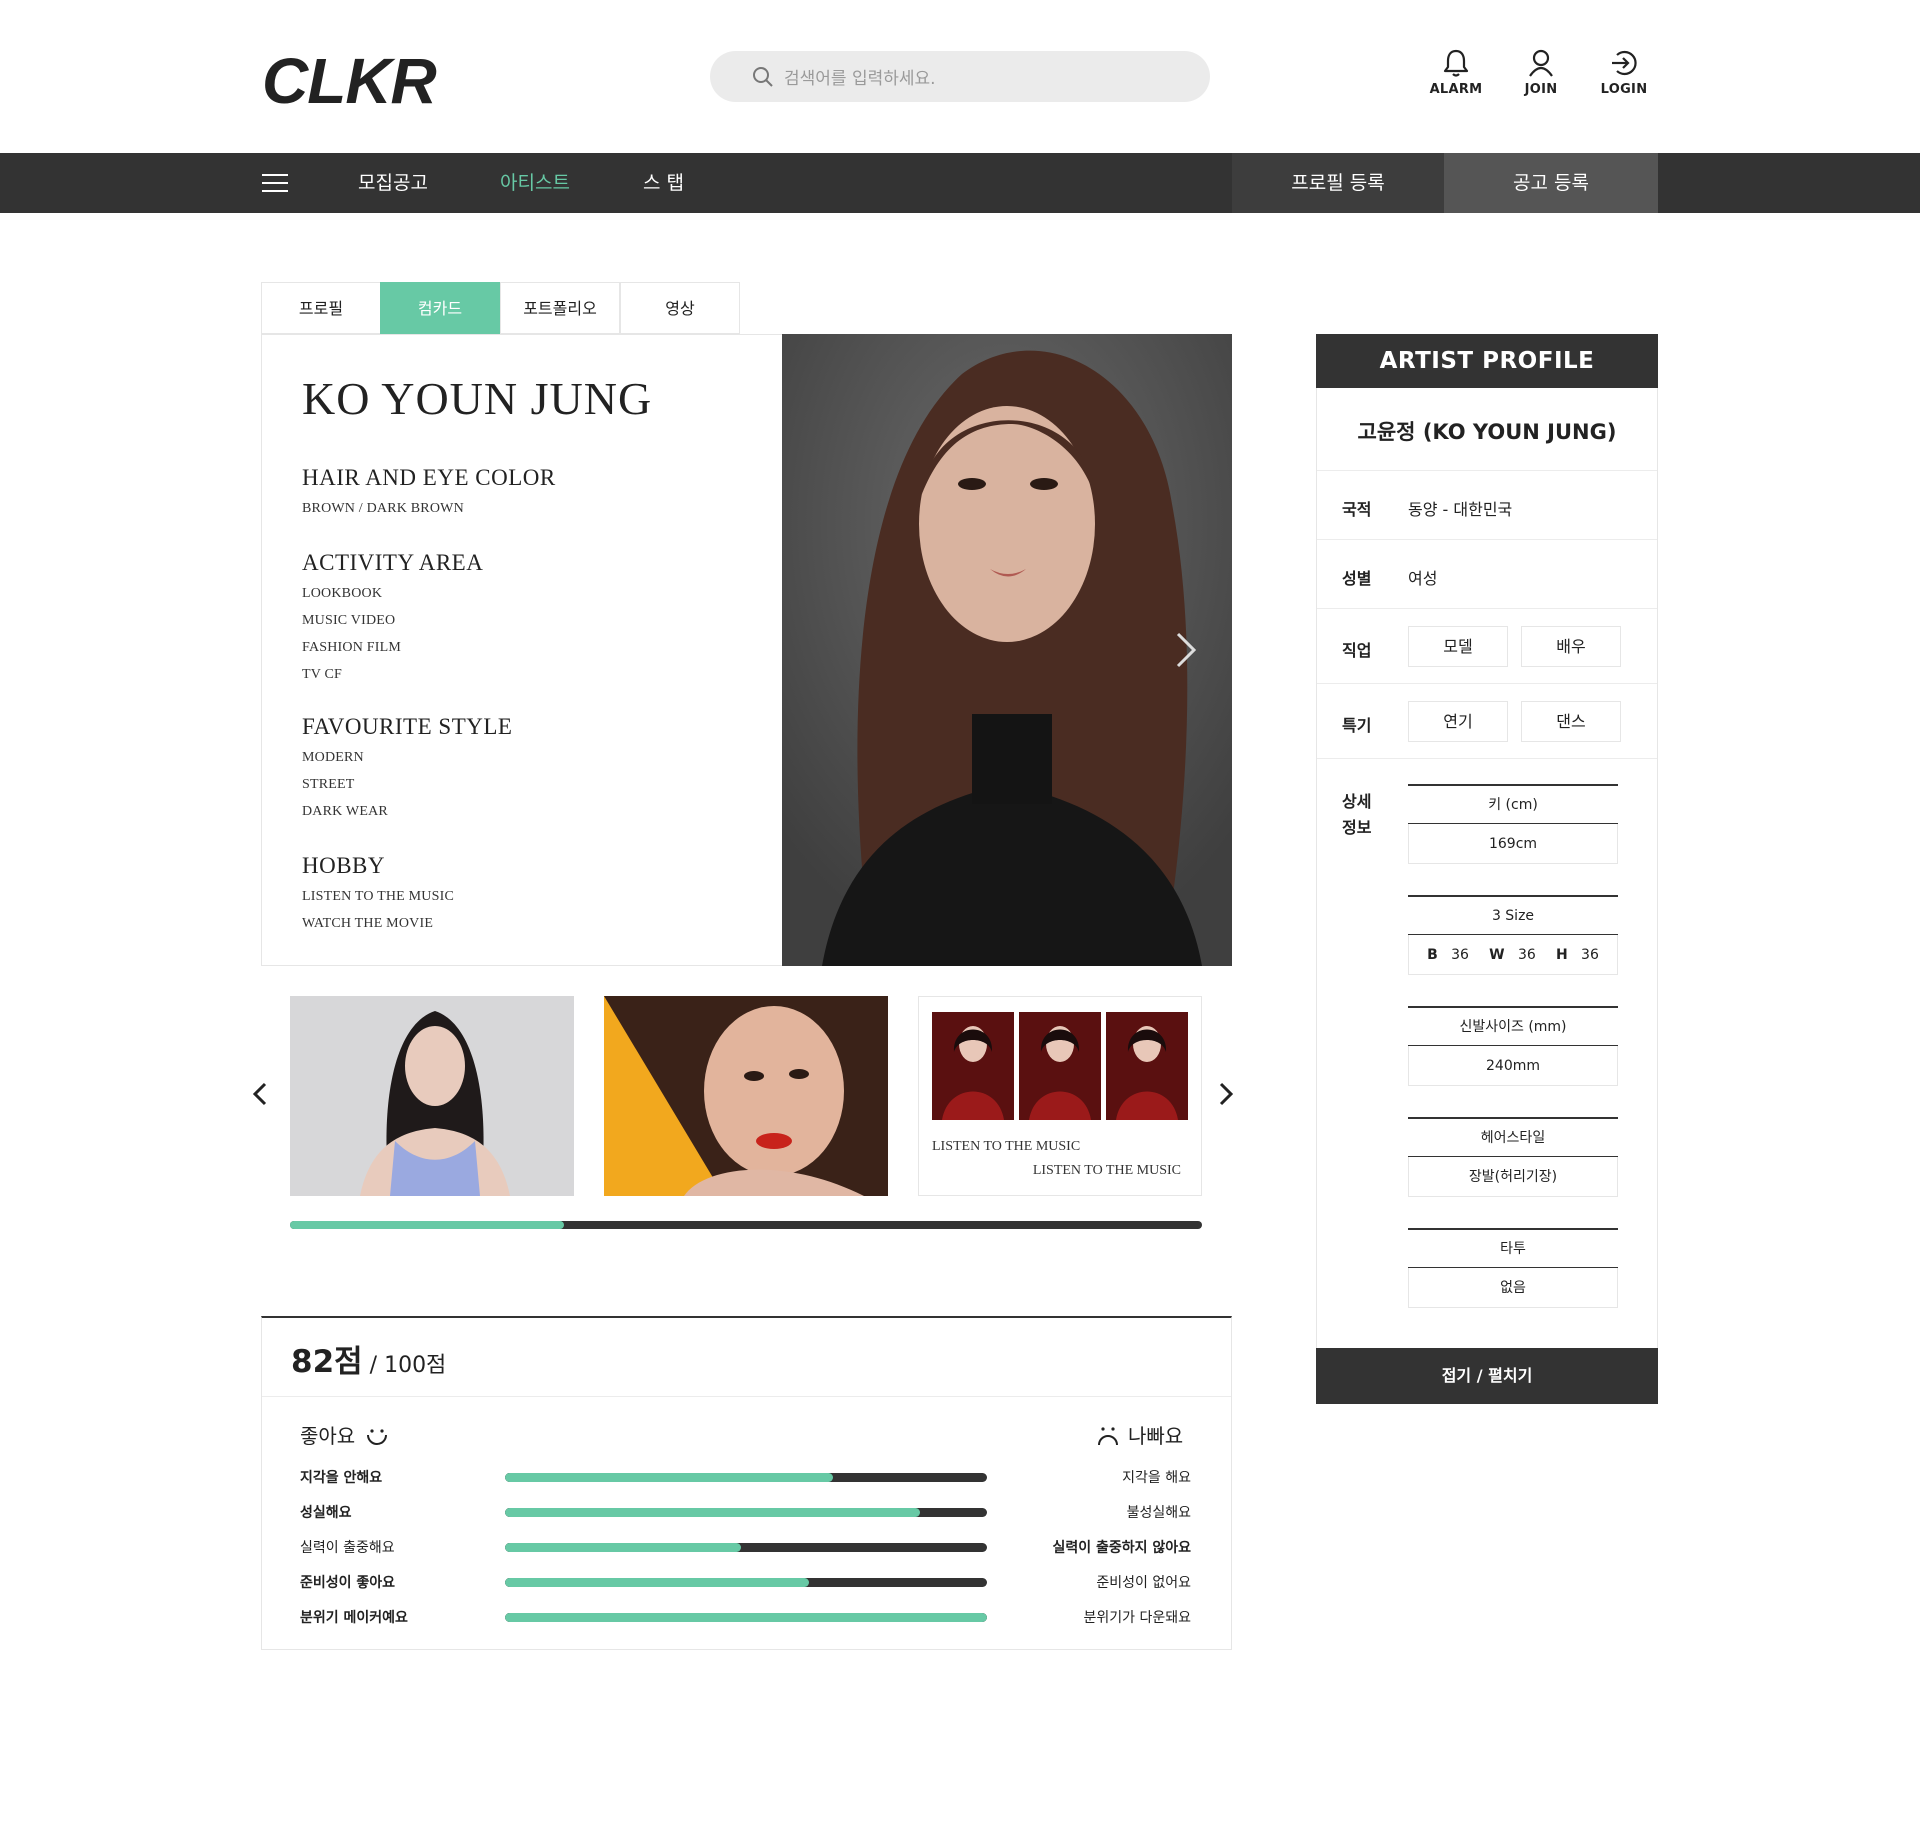 This screenshot has width=1920, height=1840. What do you see at coordinates (1513, 1026) in the screenshot?
I see `shoe-label: 신발사이즈 (mm)` at bounding box center [1513, 1026].